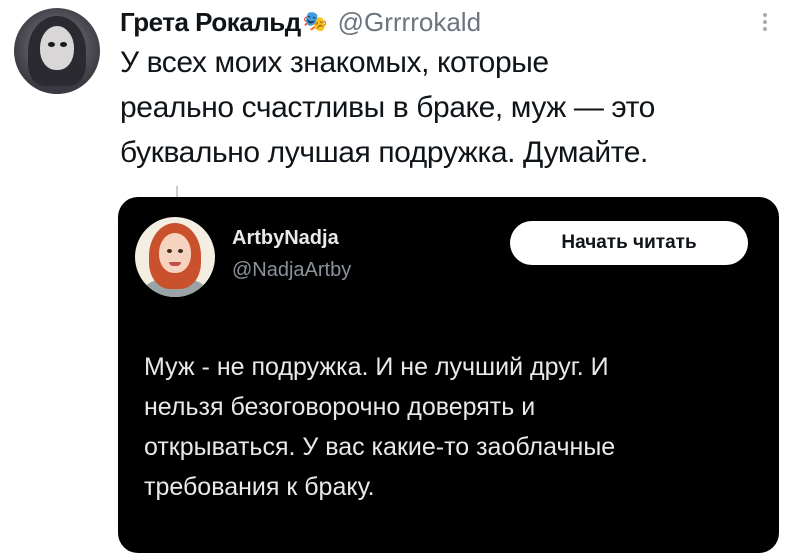  Describe the element at coordinates (384, 152) in the screenshot. I see `tweet-text-line: буквально лучшая подружка. Думайте.` at that location.